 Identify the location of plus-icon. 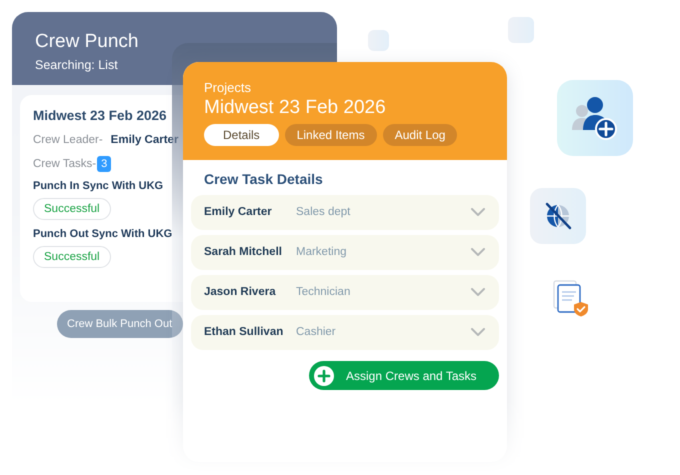
(324, 376).